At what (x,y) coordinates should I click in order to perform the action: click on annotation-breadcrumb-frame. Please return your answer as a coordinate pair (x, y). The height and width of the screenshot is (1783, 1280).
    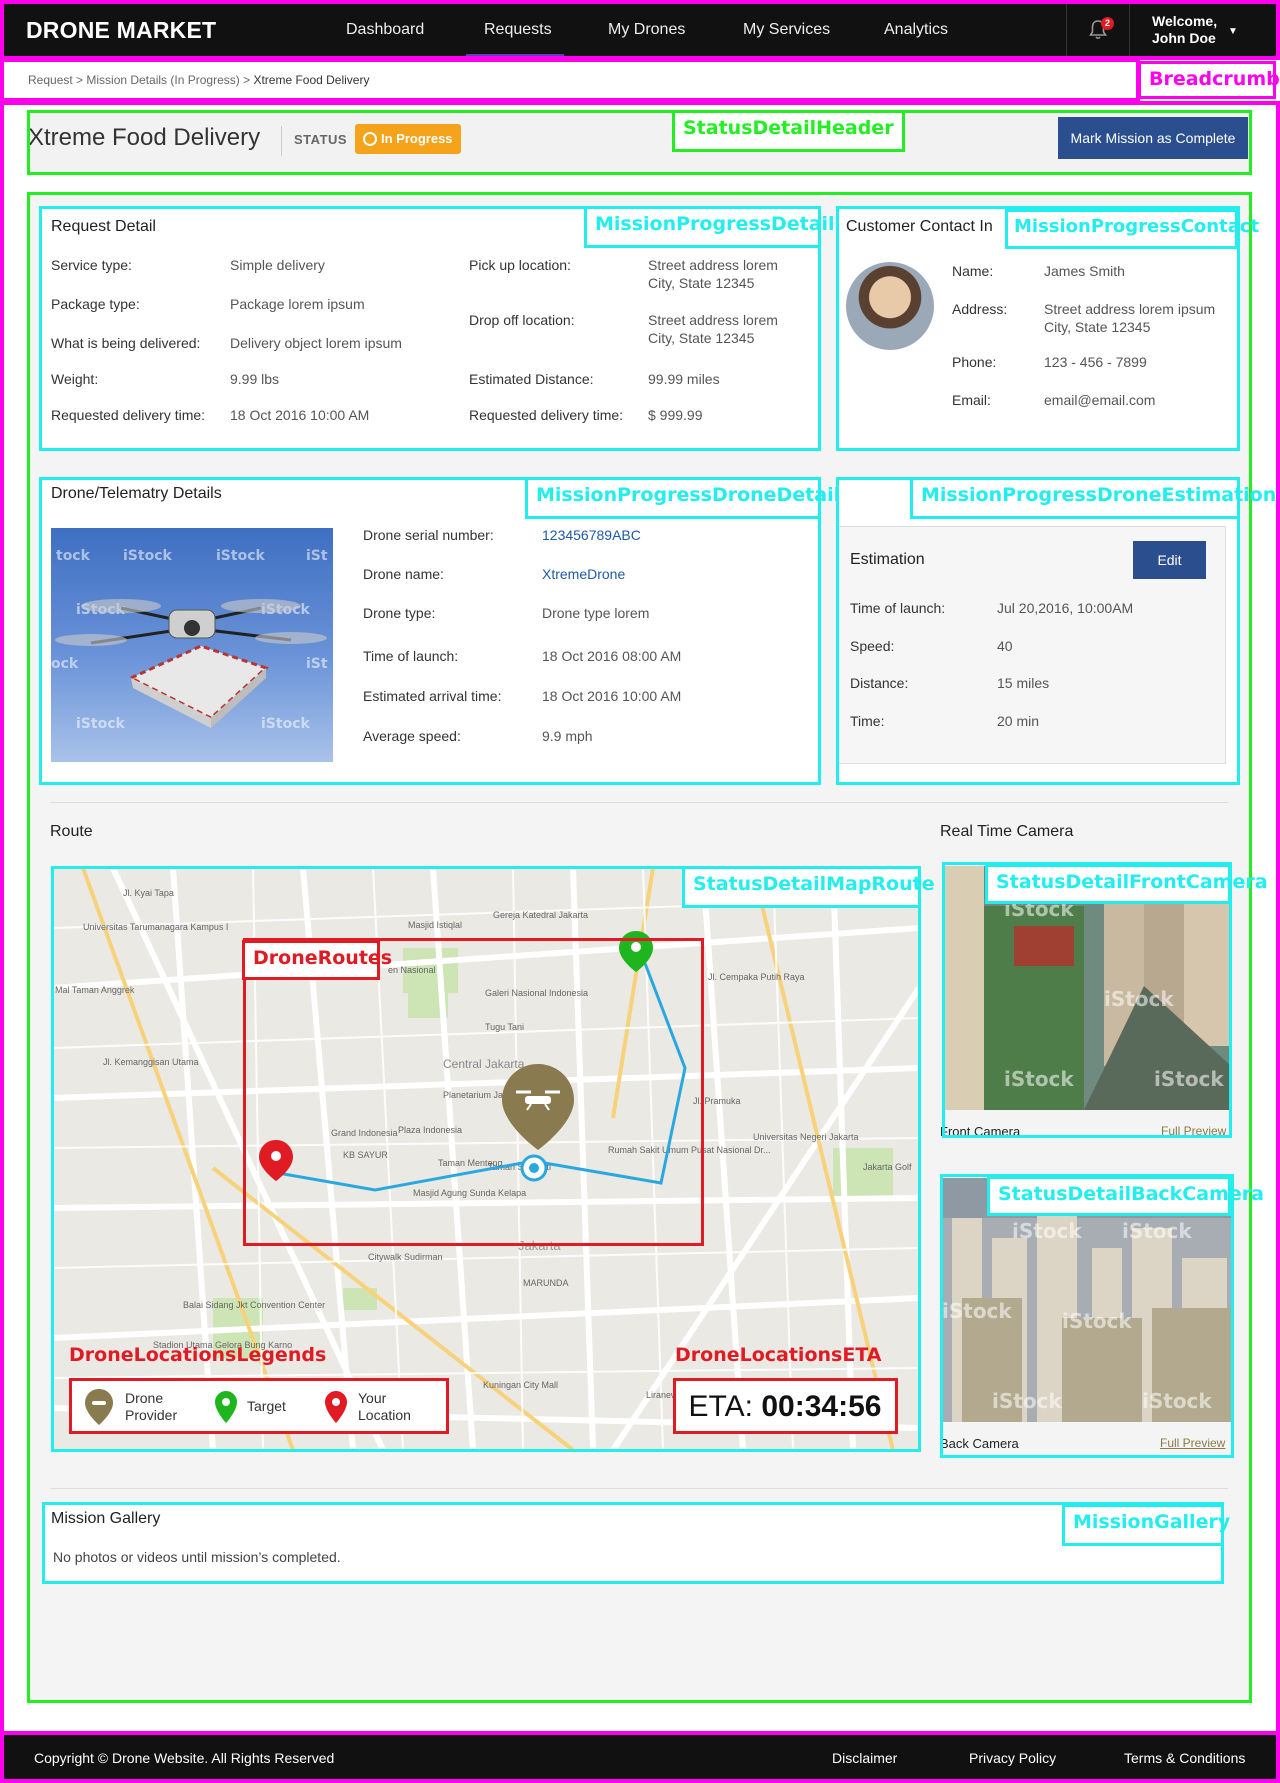
    Looking at the image, I should click on (570, 80).